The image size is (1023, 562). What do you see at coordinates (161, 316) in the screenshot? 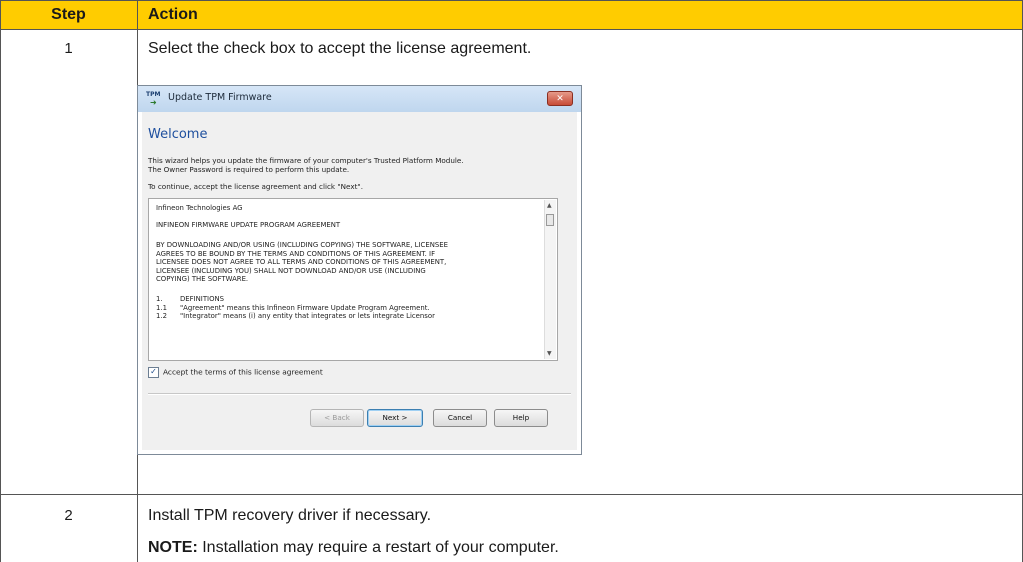
I see `definition-number: 1.2` at bounding box center [161, 316].